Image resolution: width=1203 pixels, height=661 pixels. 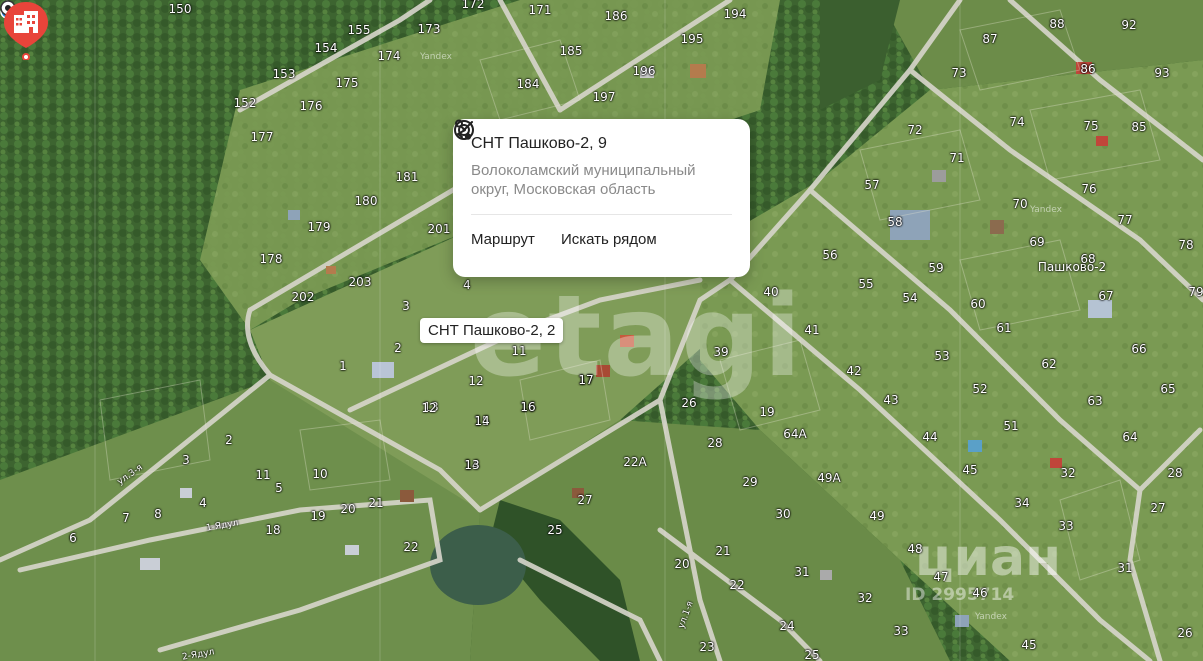 I want to click on popup-actions: Маршрут Искать рядом, so click(x=593, y=183).